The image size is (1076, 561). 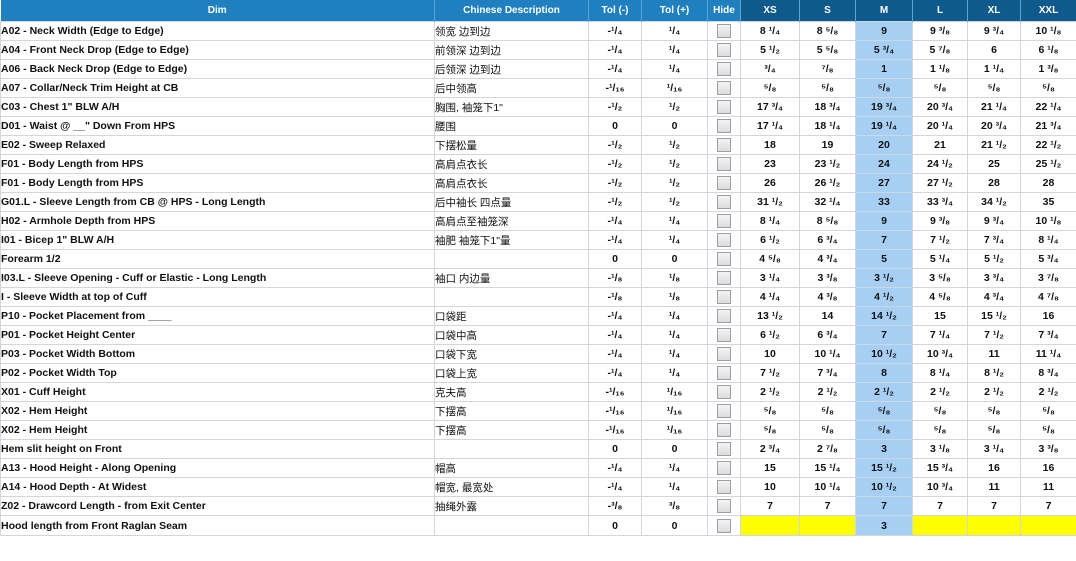 What do you see at coordinates (1048, 373) in the screenshot?
I see `size-xxl-cell: 8 ³/₄` at bounding box center [1048, 373].